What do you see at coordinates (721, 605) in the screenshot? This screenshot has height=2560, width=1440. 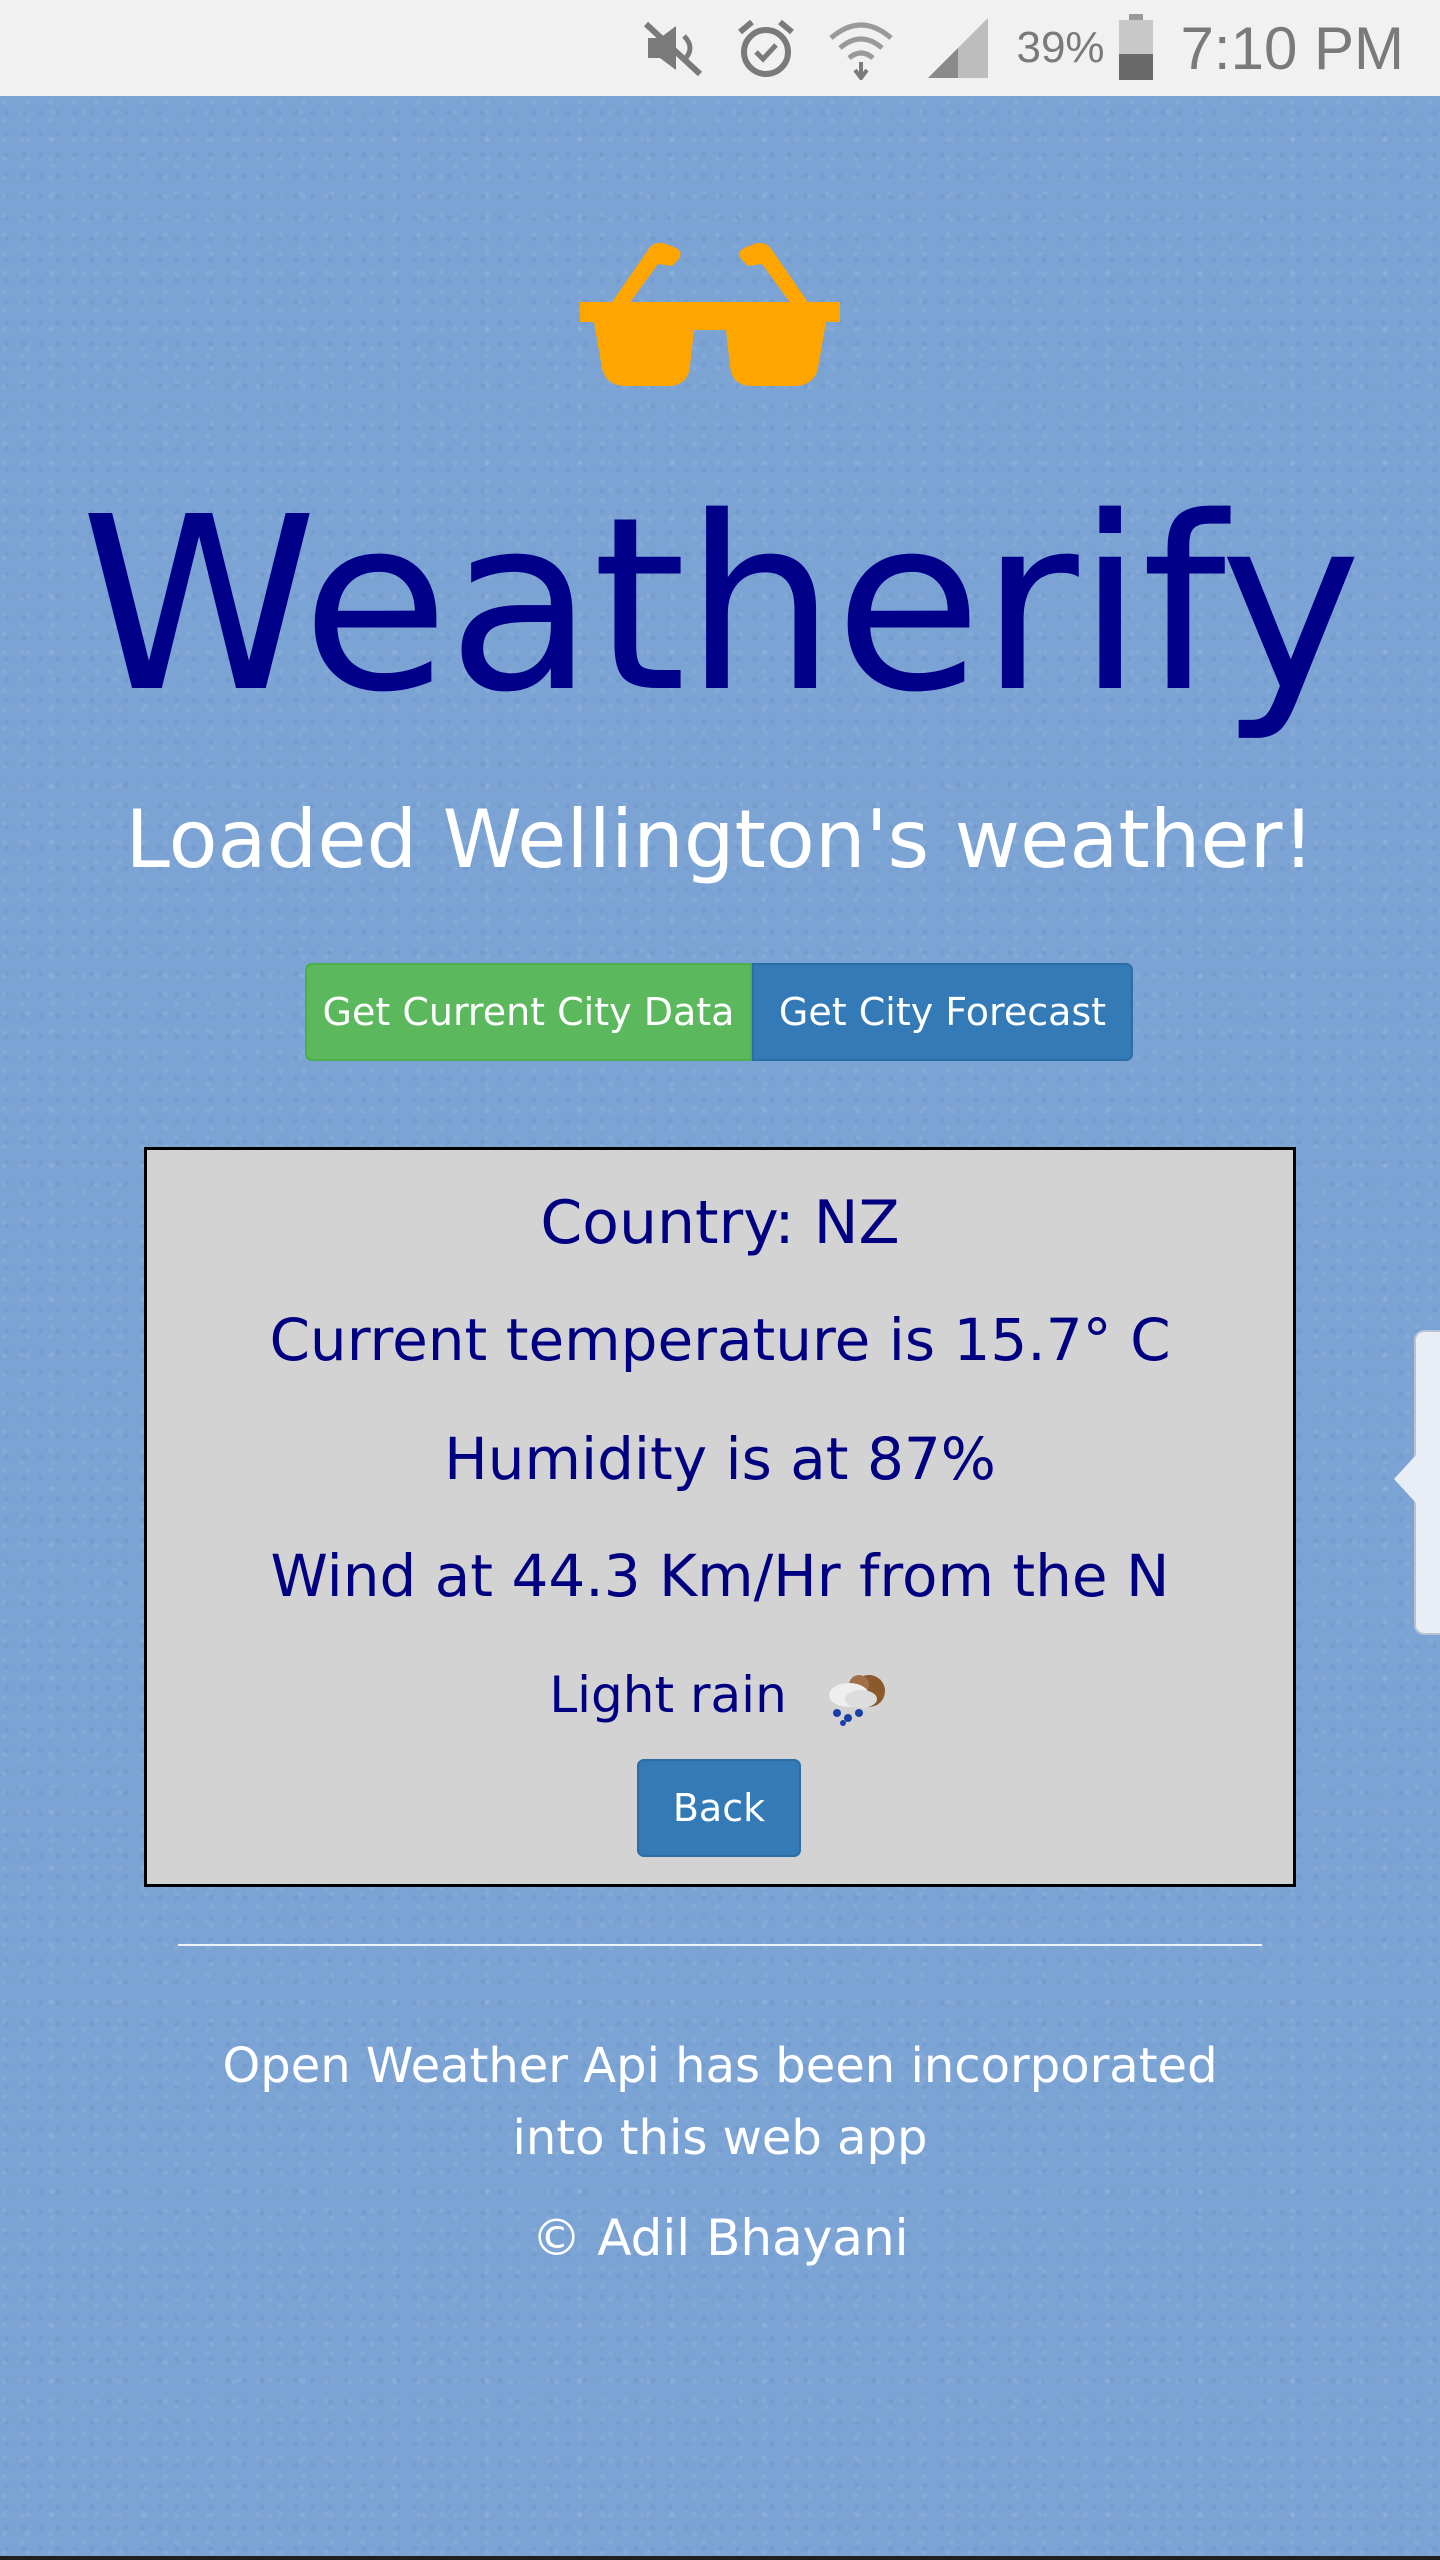 I see `app-title: Weatherify` at bounding box center [721, 605].